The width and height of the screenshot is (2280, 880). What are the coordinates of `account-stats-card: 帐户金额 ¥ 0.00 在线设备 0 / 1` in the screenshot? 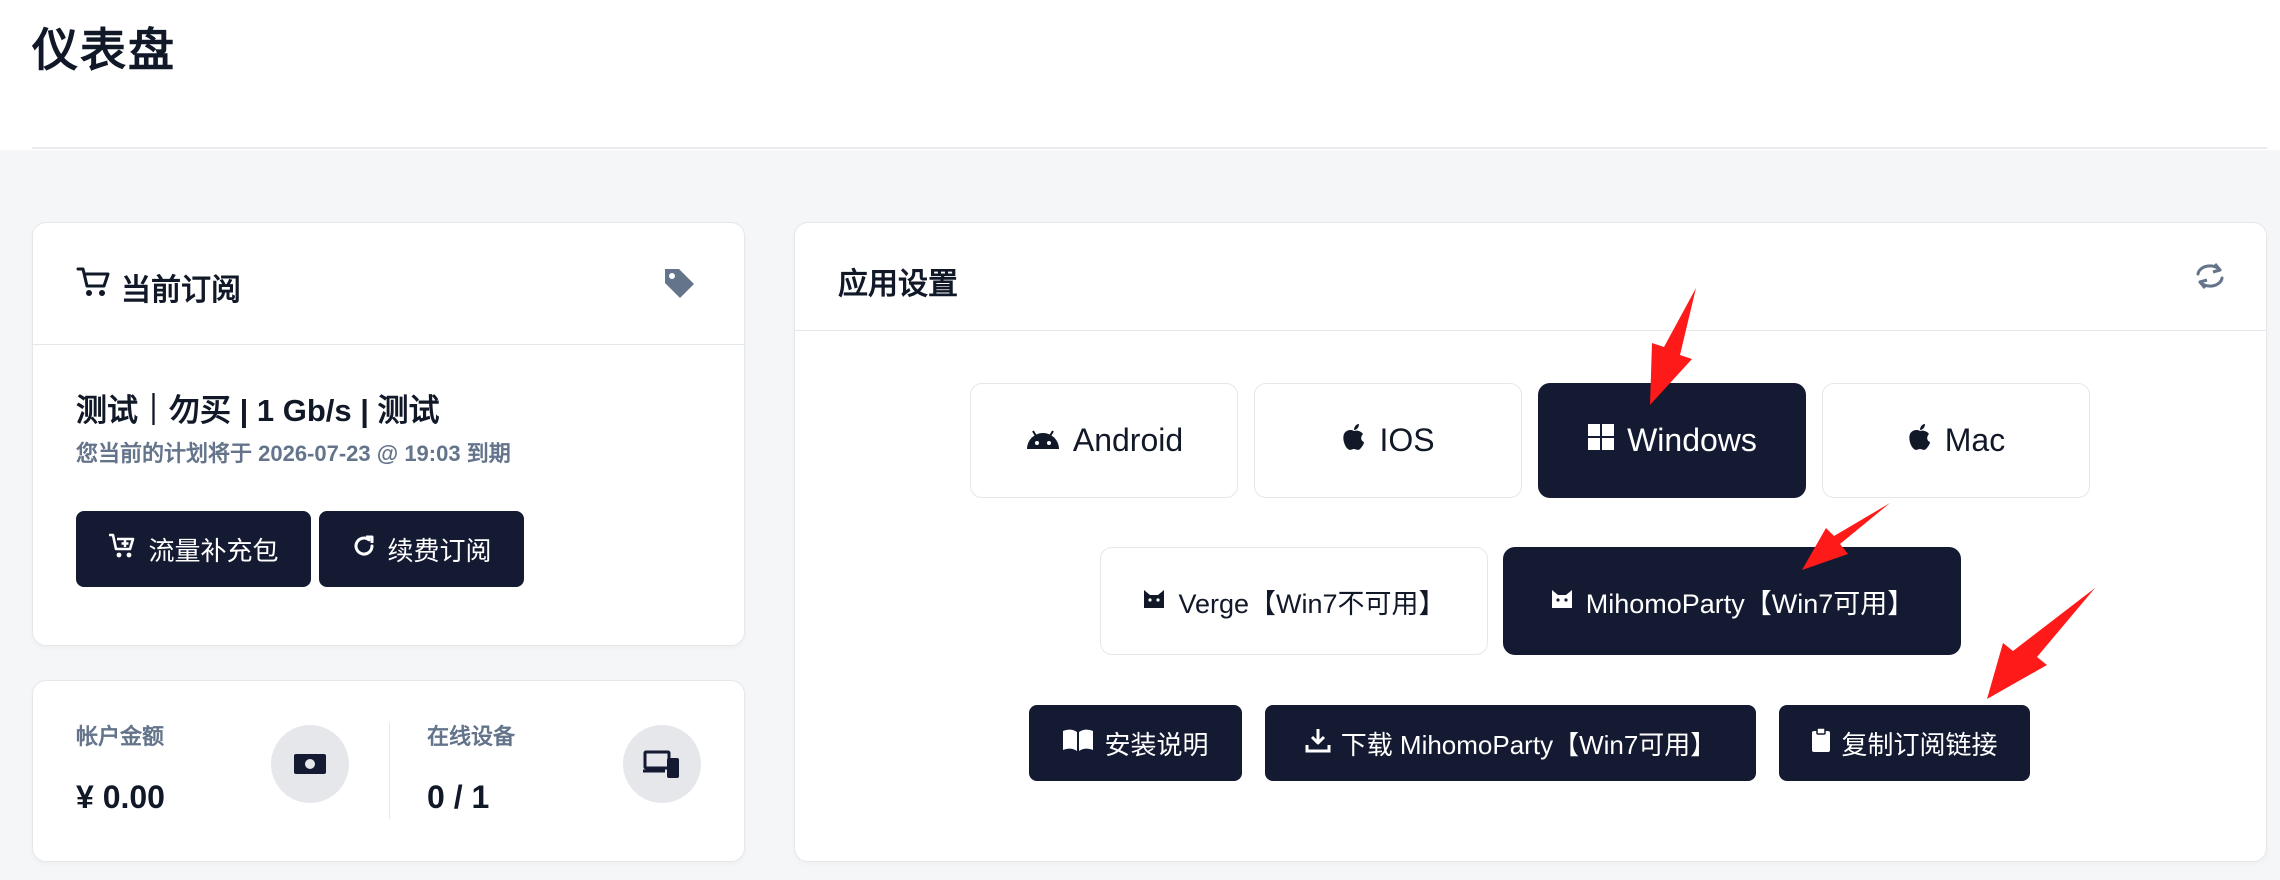 It's located at (388, 771).